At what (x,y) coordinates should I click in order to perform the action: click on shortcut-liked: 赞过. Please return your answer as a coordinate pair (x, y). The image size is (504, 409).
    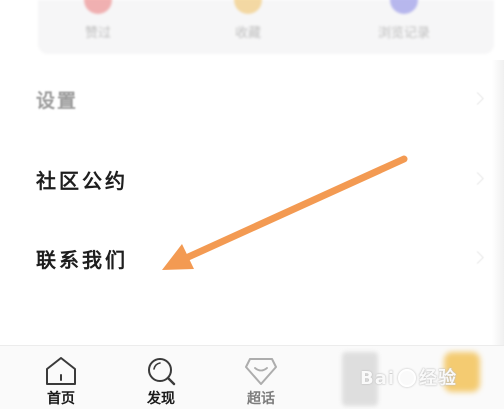
    Looking at the image, I should click on (98, 27).